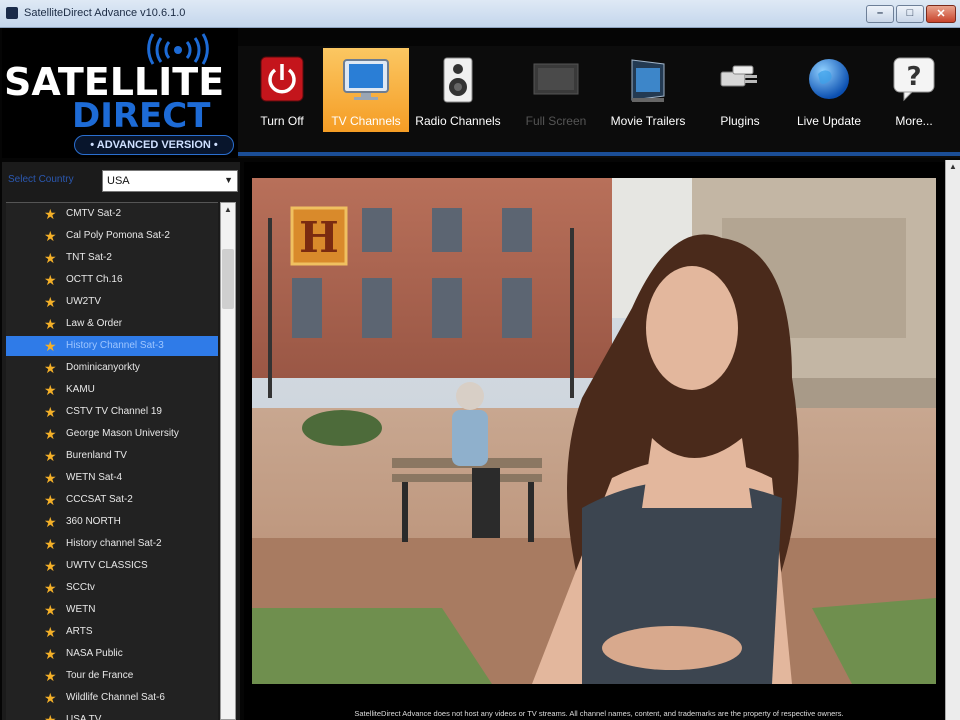 Image resolution: width=960 pixels, height=720 pixels. I want to click on channel-list-item: ★ George Mason University, so click(112, 434).